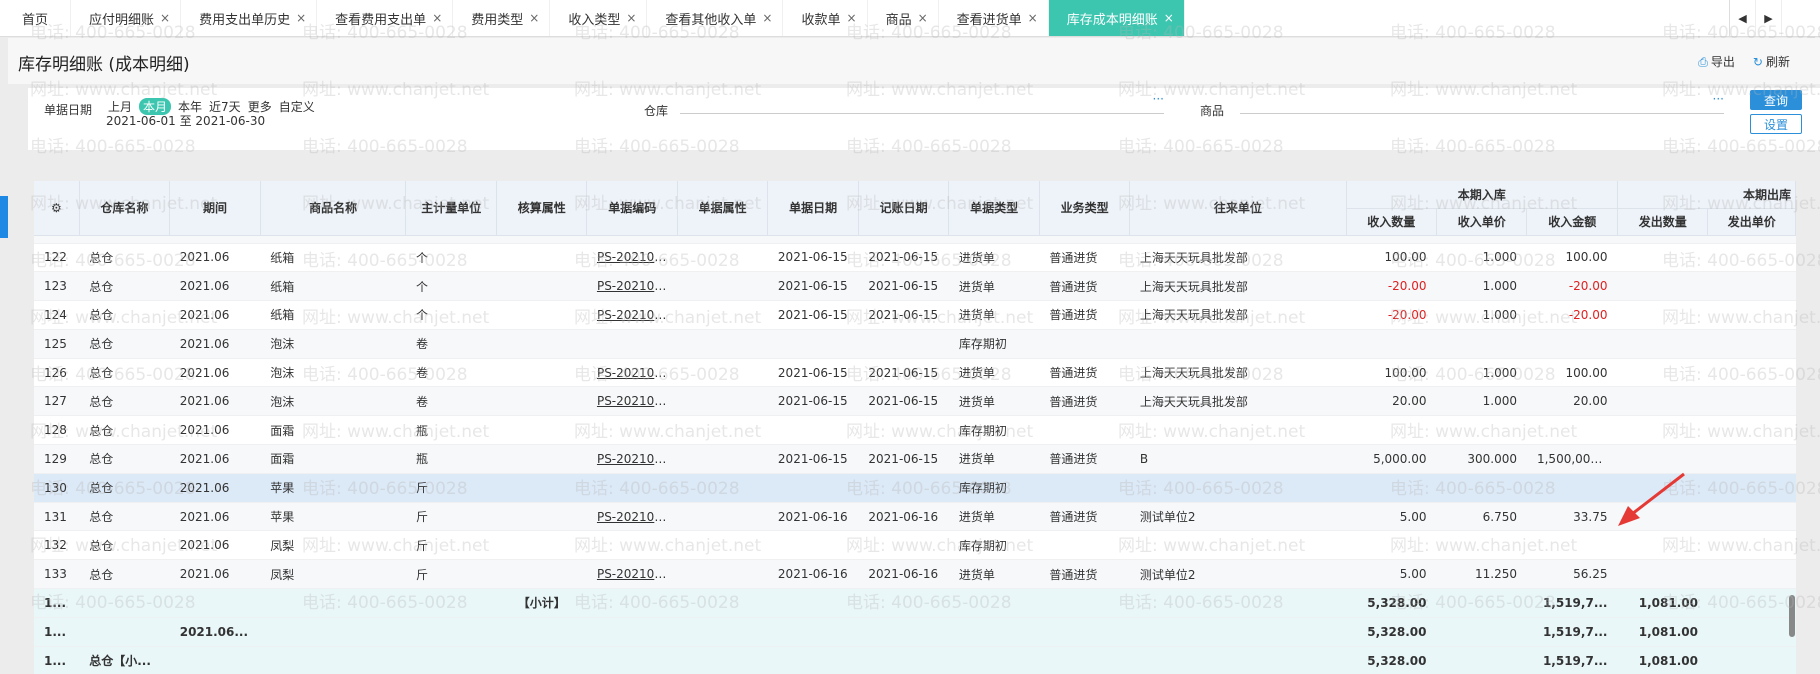 The image size is (1820, 674). Describe the element at coordinates (1481, 459) in the screenshot. I see `cell-in-price: 300.000` at that location.